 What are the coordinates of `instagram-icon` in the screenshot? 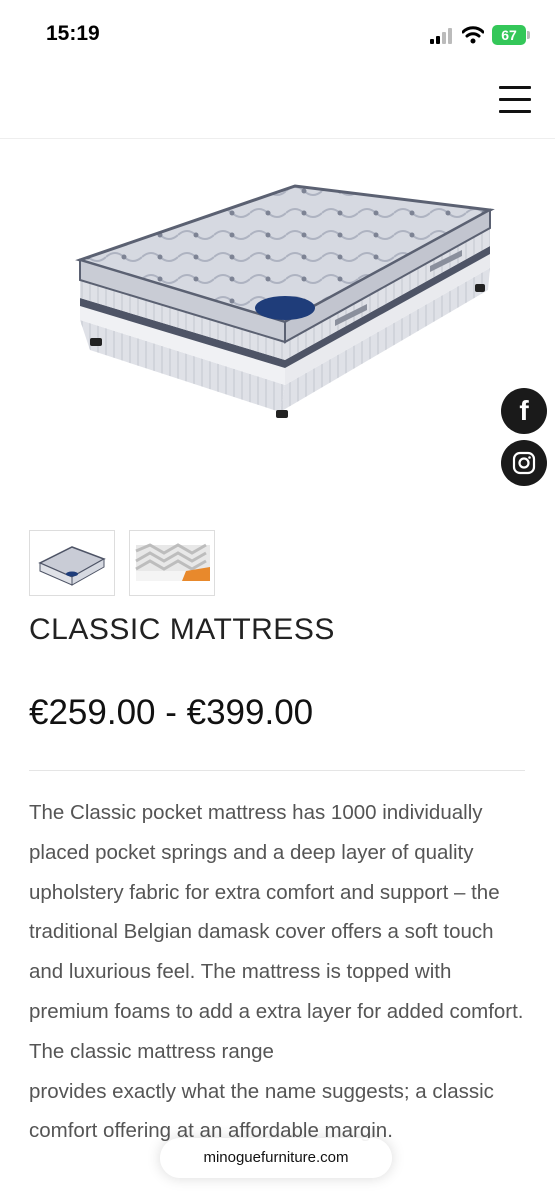 It's located at (524, 463).